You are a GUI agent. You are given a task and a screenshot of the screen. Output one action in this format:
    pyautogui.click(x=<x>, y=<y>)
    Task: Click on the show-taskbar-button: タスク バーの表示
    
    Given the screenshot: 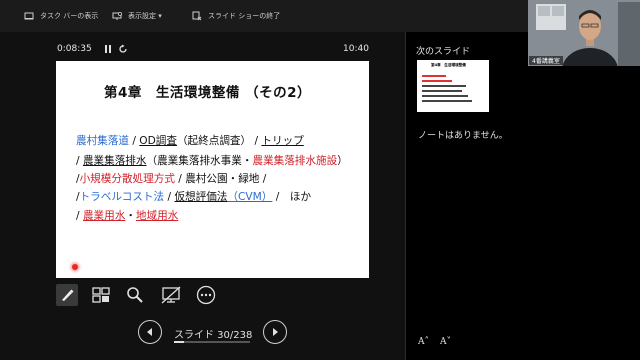 What is the action you would take?
    pyautogui.click(x=61, y=16)
    